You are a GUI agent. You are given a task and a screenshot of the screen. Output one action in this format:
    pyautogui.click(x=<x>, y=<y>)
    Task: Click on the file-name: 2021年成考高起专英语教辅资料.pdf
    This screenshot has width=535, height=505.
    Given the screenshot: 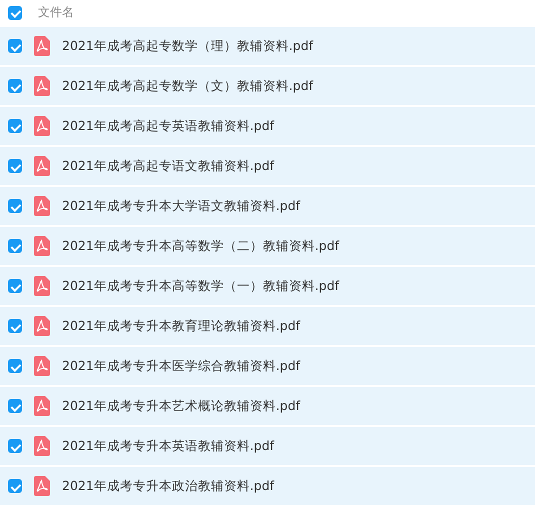 What is the action you would take?
    pyautogui.click(x=168, y=126)
    